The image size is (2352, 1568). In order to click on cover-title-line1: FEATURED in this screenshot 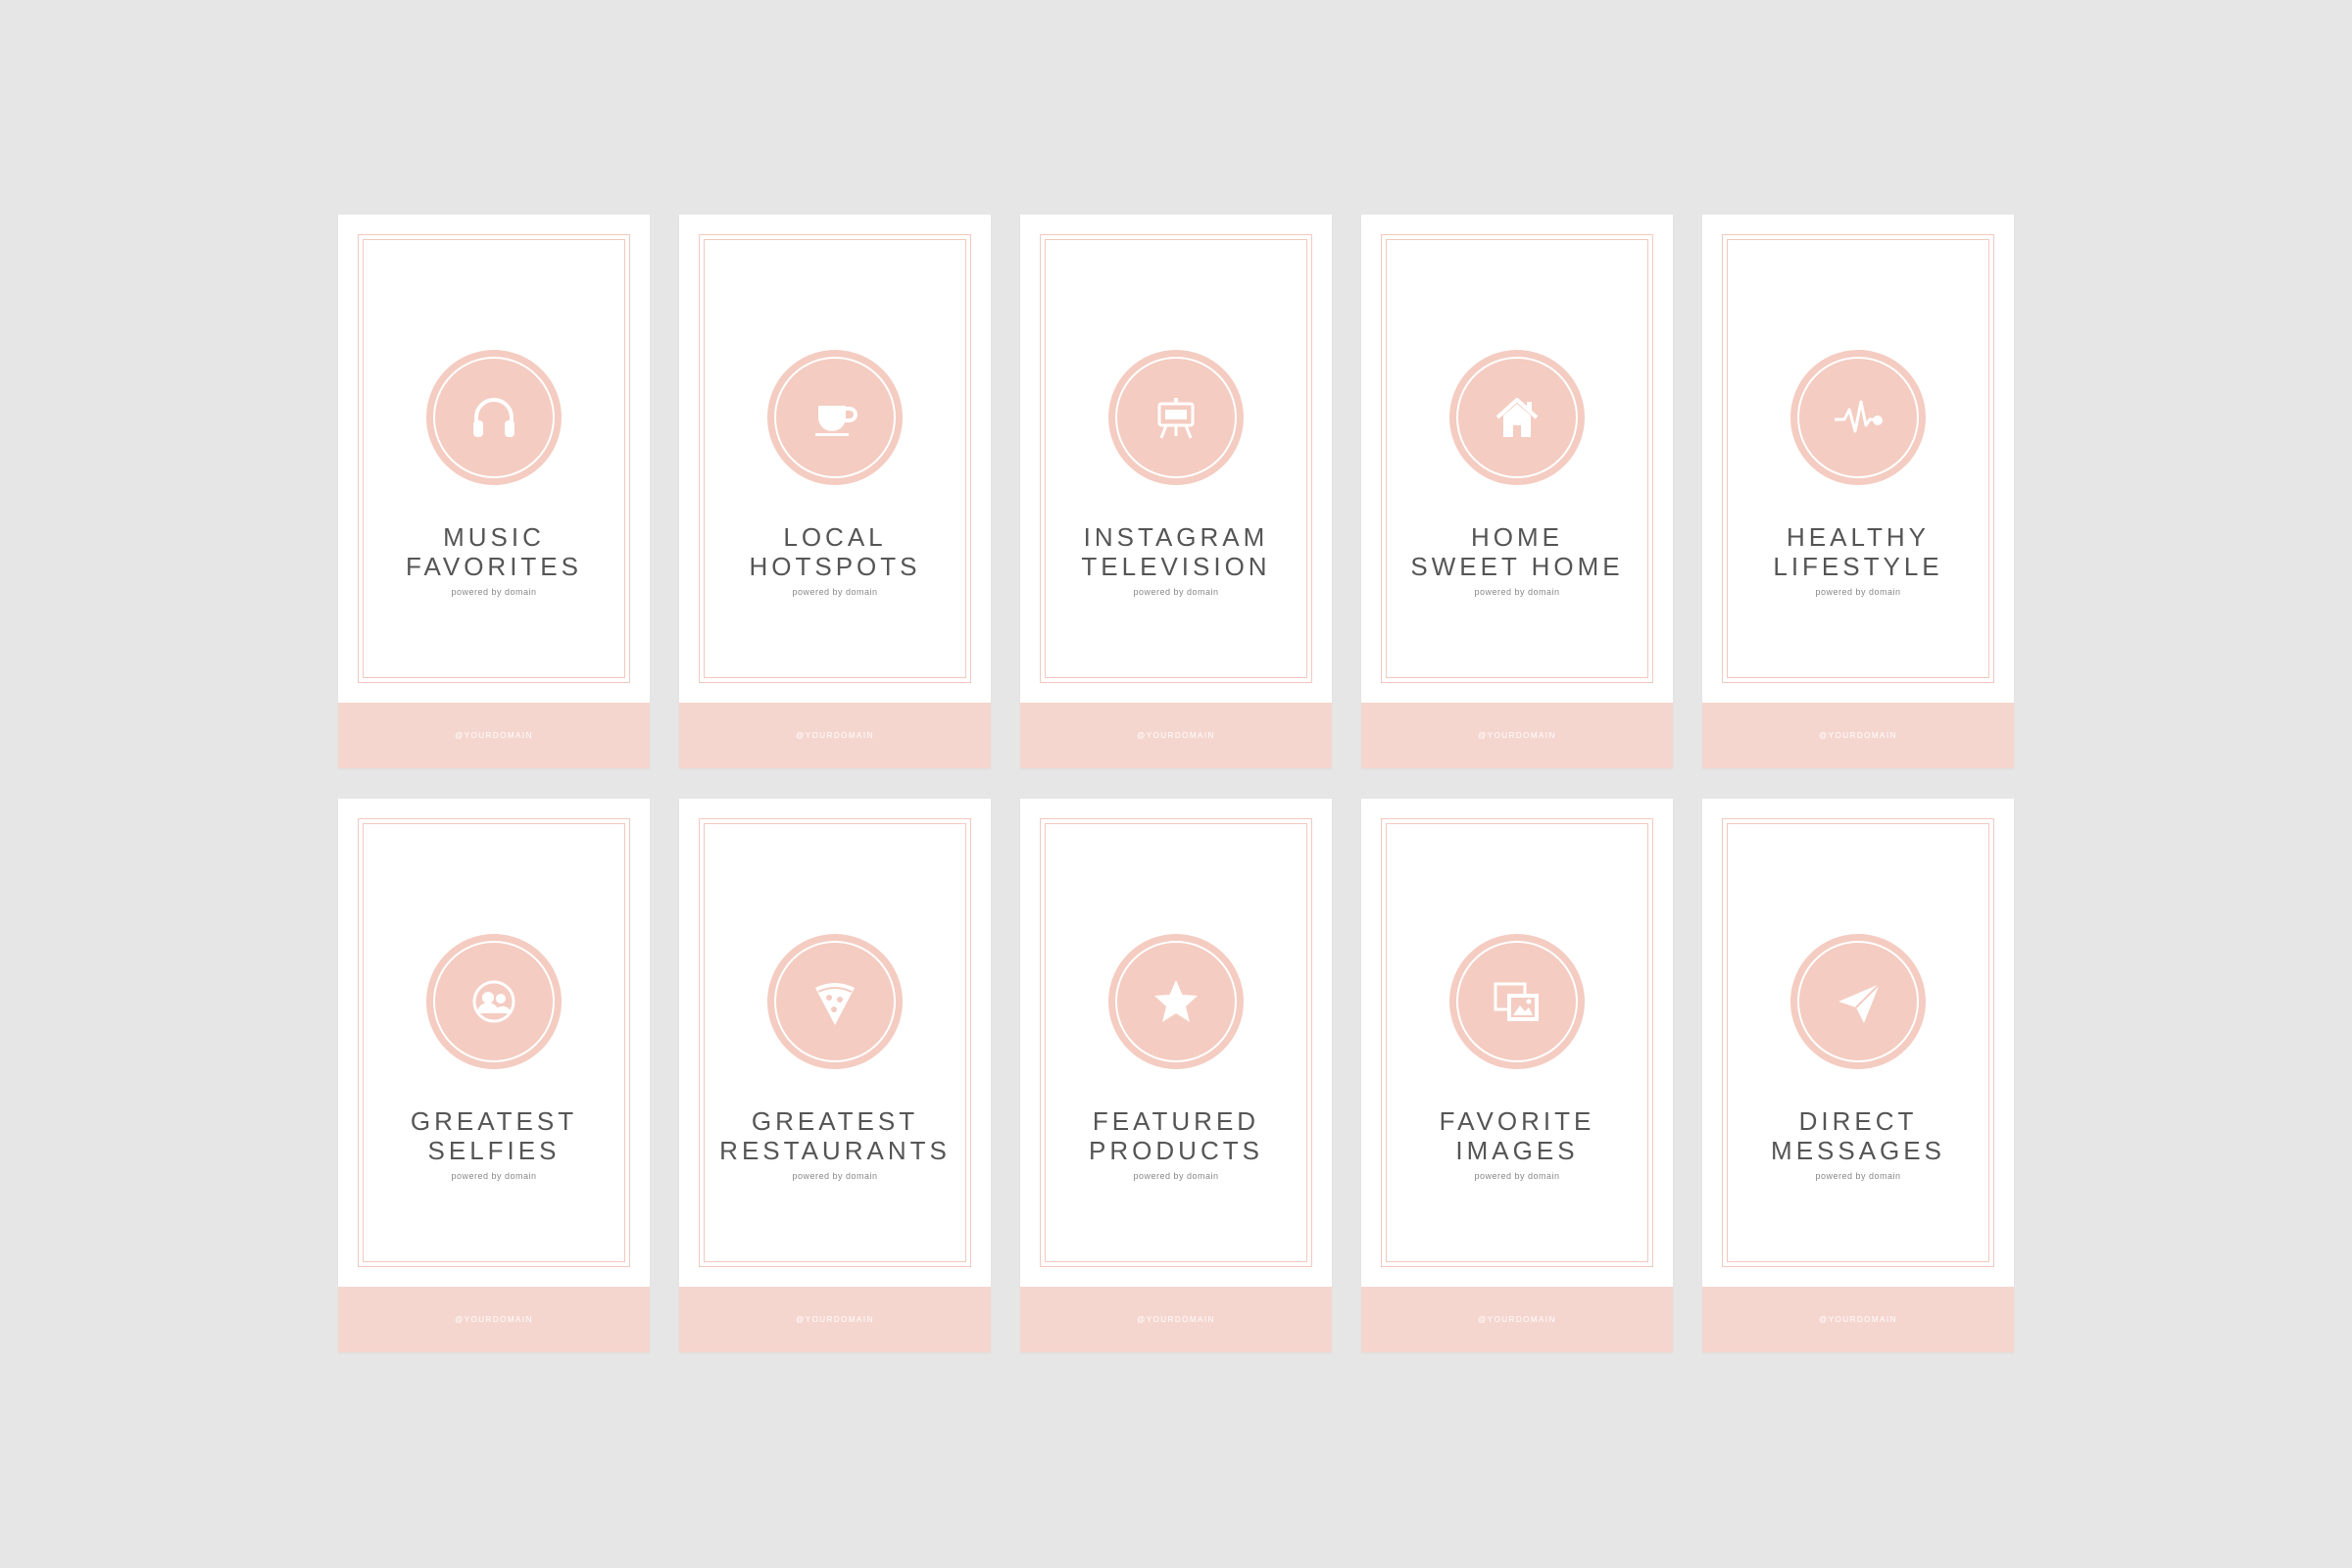, I will do `click(1176, 1121)`.